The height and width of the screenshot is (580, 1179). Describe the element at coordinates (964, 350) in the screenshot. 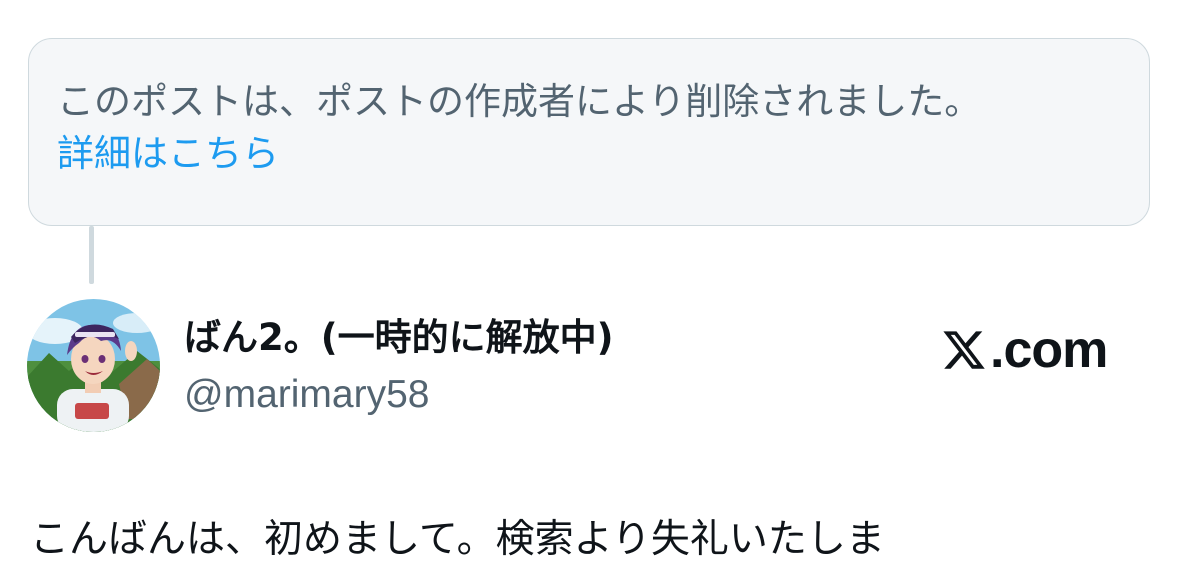

I see `x-logo-icon` at that location.